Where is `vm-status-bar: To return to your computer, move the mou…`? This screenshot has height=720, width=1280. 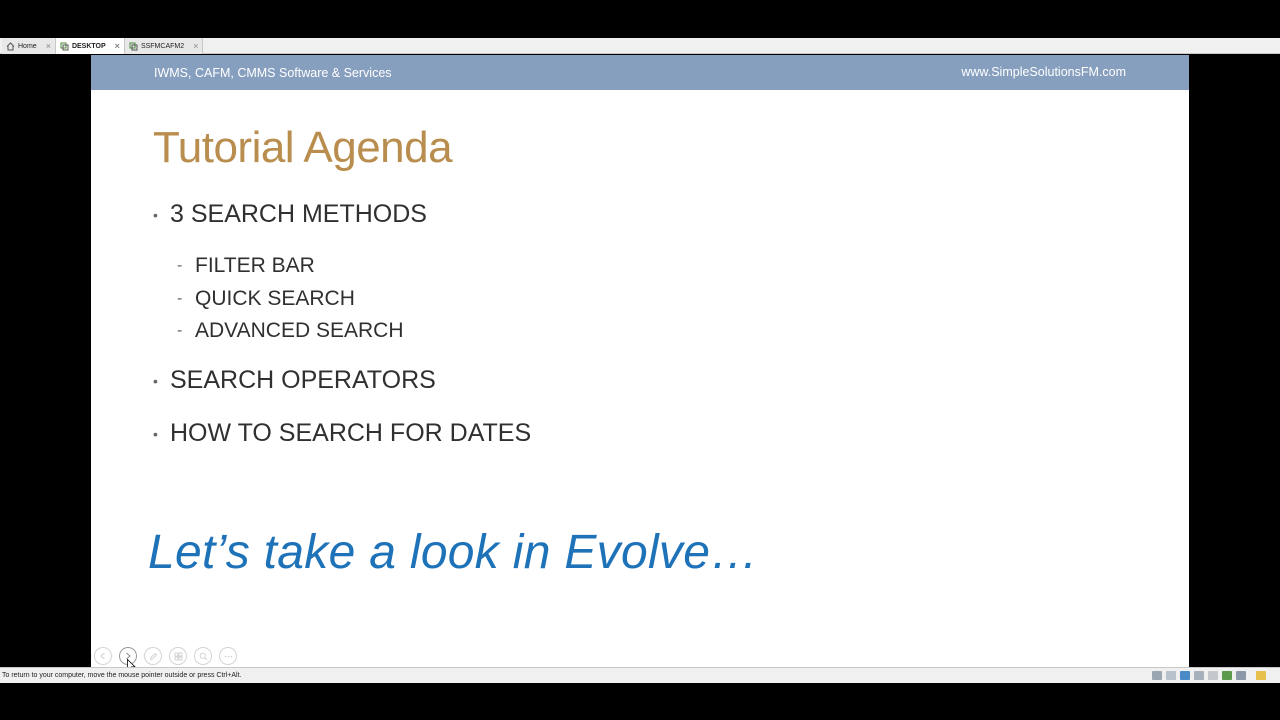
vm-status-bar: To return to your computer, move the mou… is located at coordinates (640, 675).